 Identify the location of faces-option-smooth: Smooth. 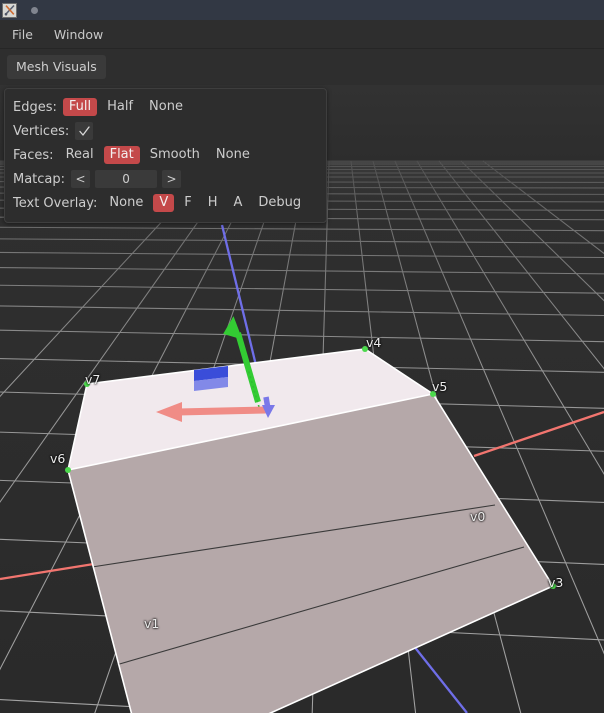
(175, 155).